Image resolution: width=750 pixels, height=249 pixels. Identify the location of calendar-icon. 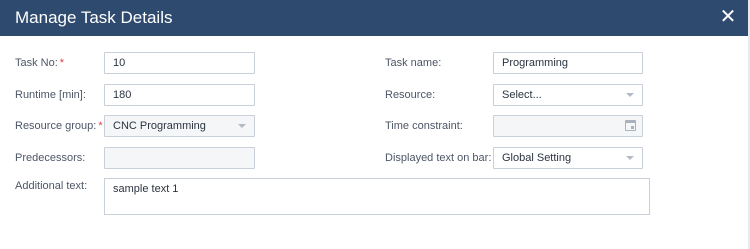
(630, 125).